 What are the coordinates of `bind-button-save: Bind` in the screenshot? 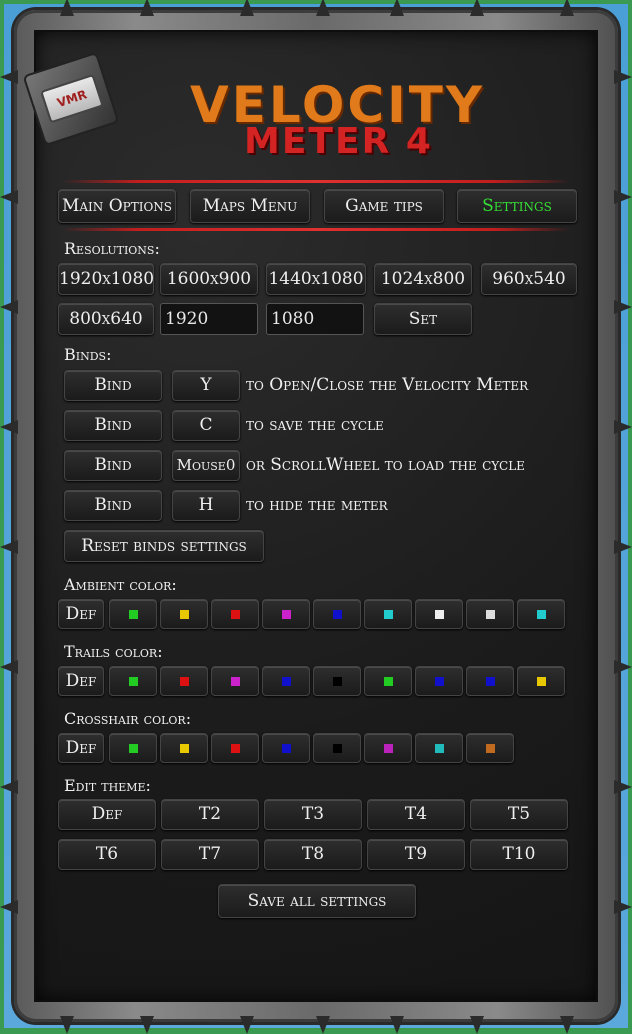 It's located at (113, 425).